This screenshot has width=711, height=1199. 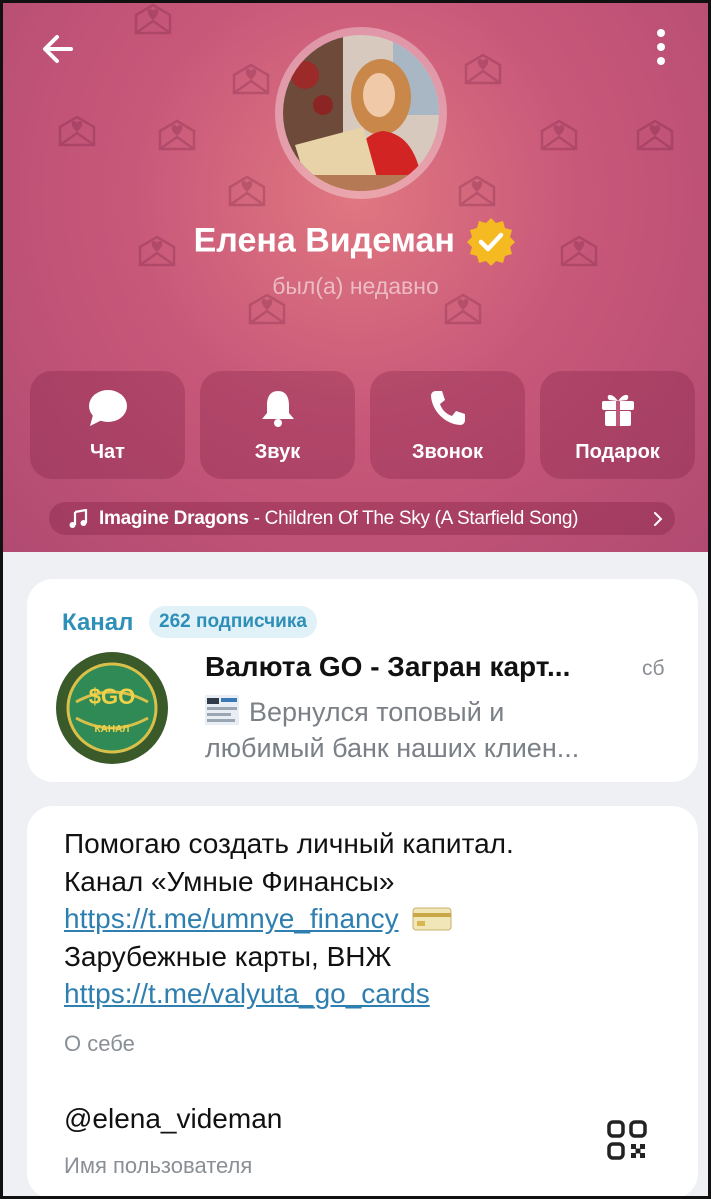 What do you see at coordinates (112, 696) in the screenshot?
I see `channel-logo-mark: $GO` at bounding box center [112, 696].